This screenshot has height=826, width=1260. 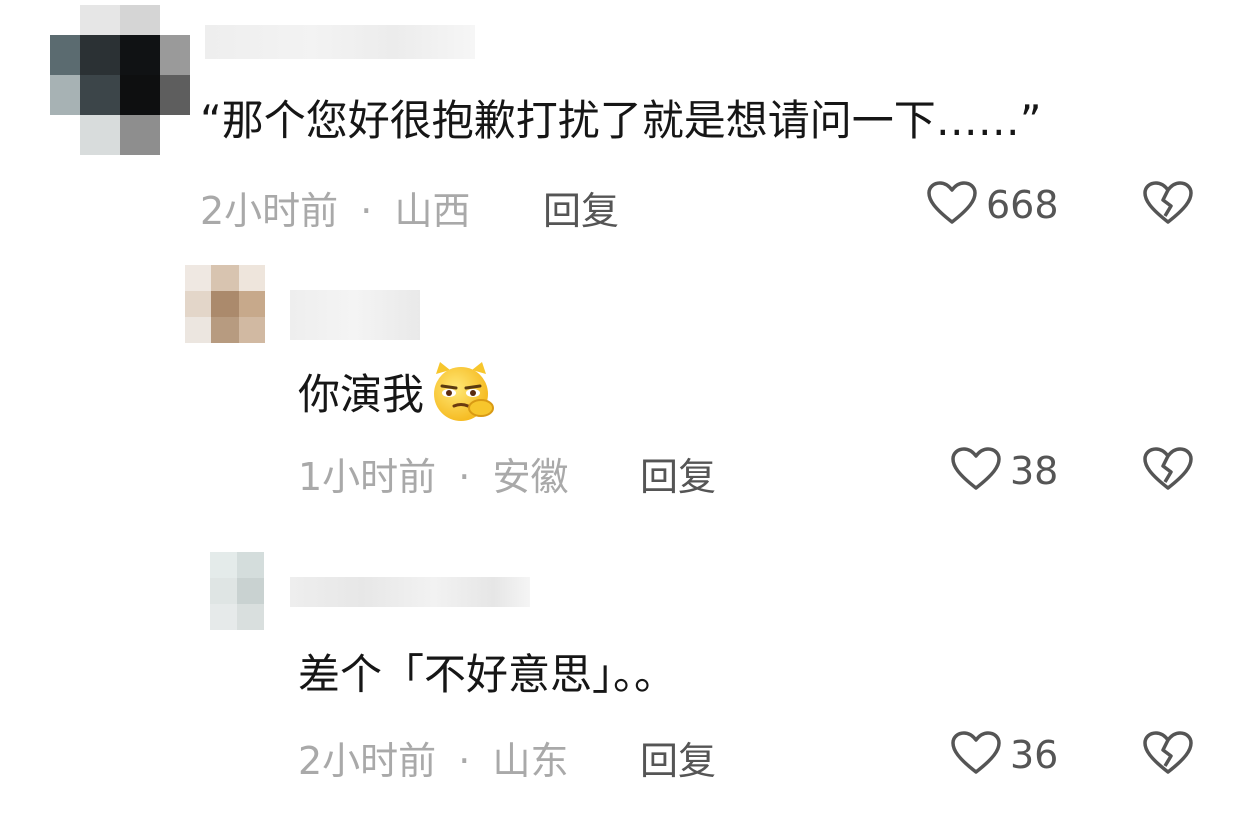 I want to click on like-count: 36, so click(x=1034, y=755).